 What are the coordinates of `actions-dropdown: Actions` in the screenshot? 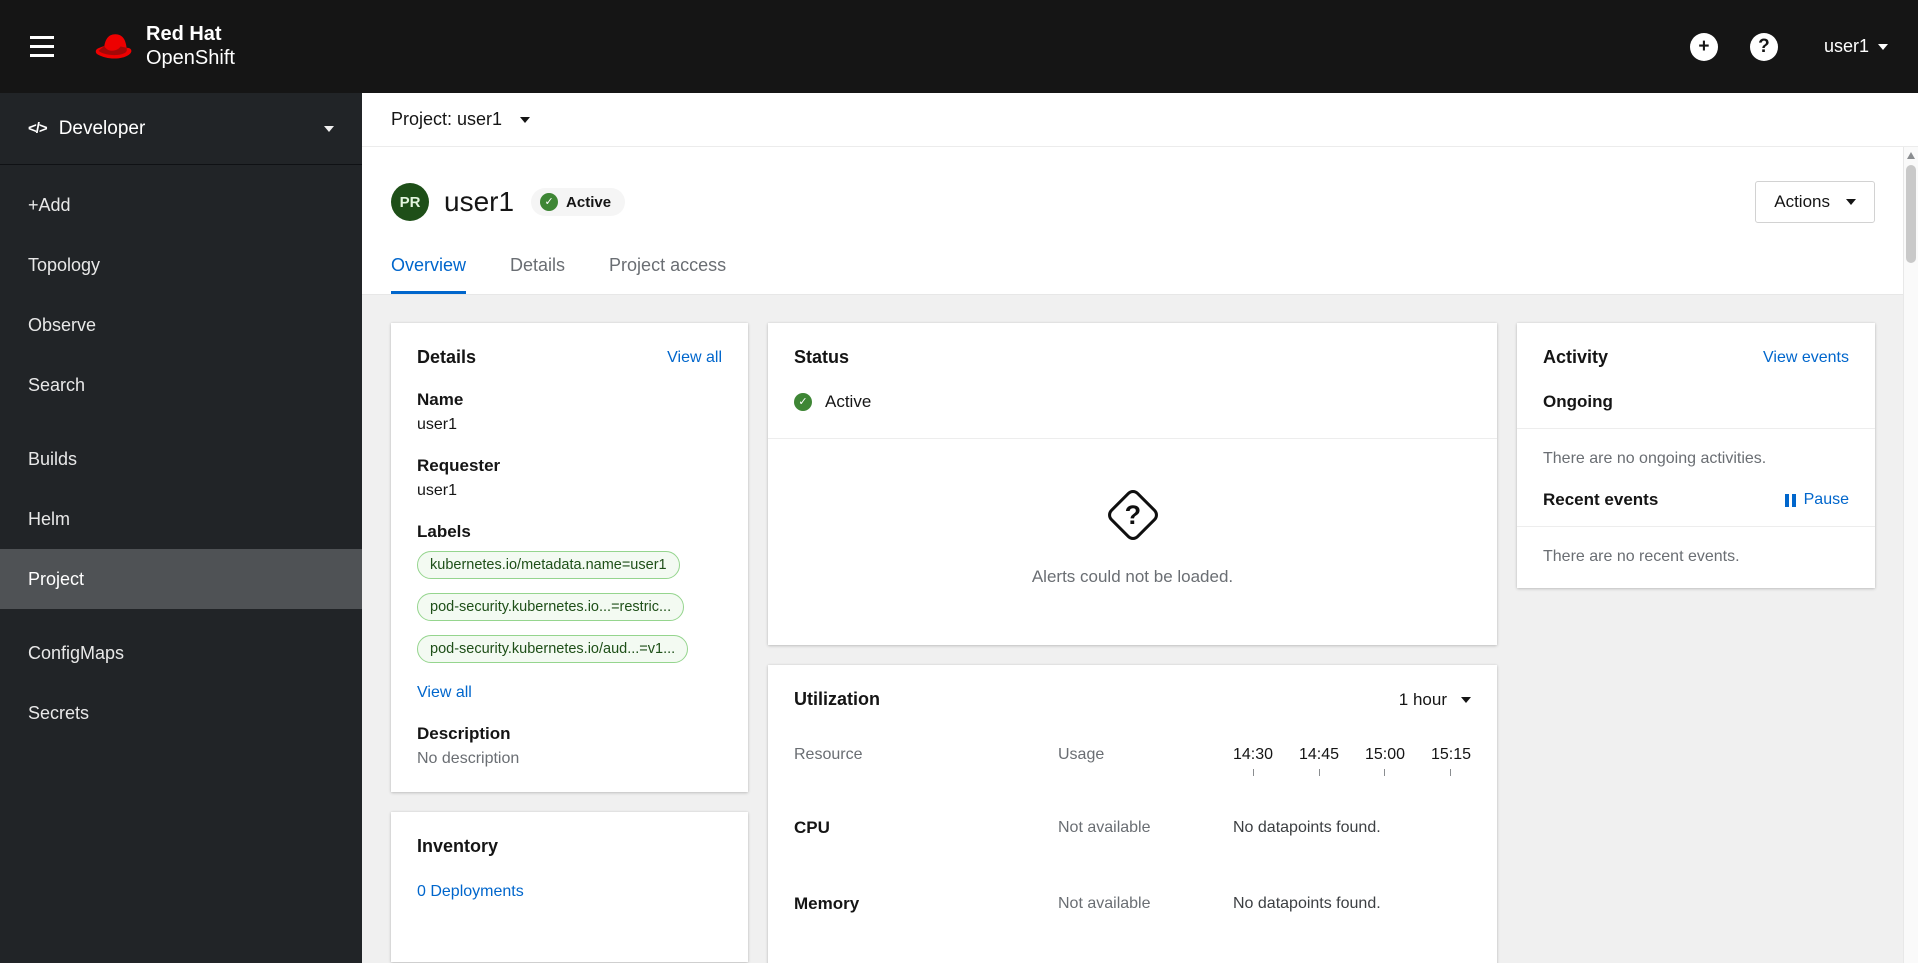 It's located at (1815, 202).